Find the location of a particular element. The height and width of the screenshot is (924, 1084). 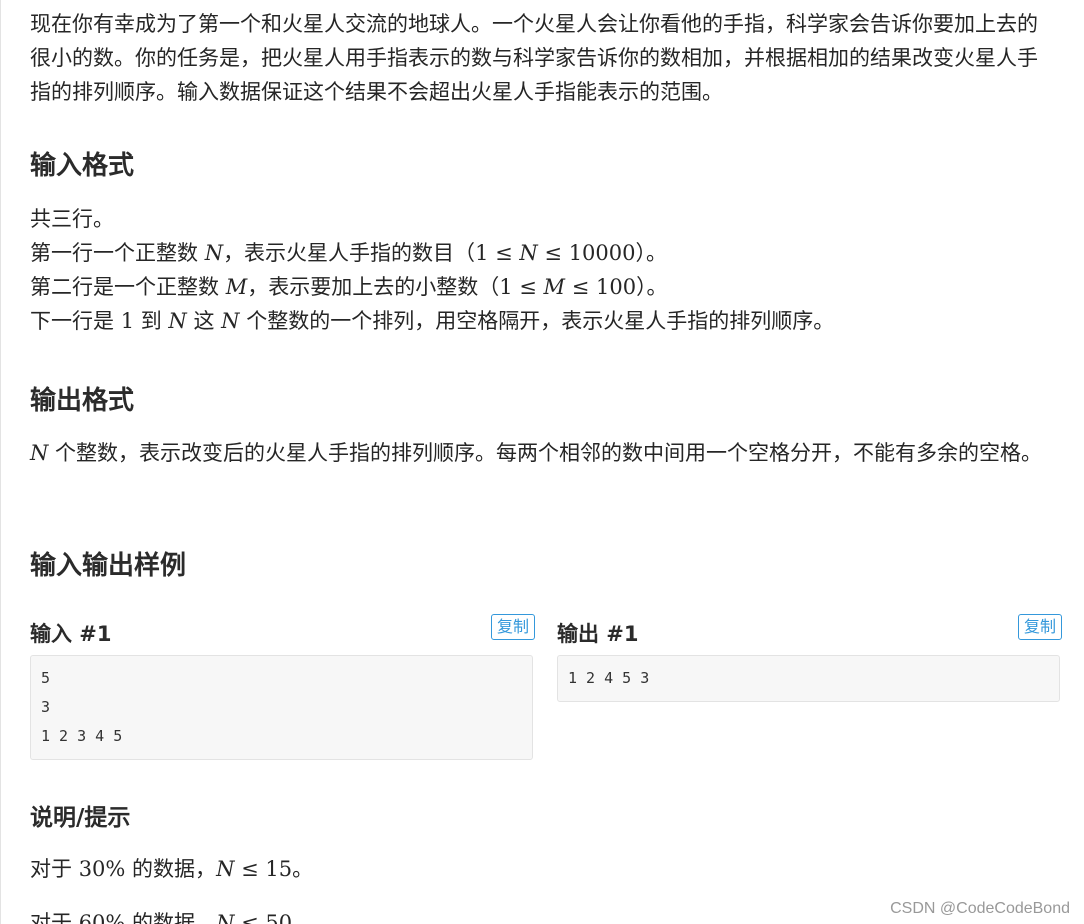

input-line-3: 第二行是一个正整数 M，表示要加上去的小整数（1 ≤ M ≤ 100）。 is located at coordinates (349, 287).